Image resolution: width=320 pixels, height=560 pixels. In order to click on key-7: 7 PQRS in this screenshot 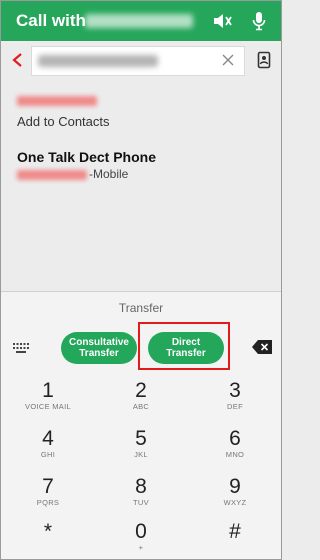, I will do `click(48, 492)`.